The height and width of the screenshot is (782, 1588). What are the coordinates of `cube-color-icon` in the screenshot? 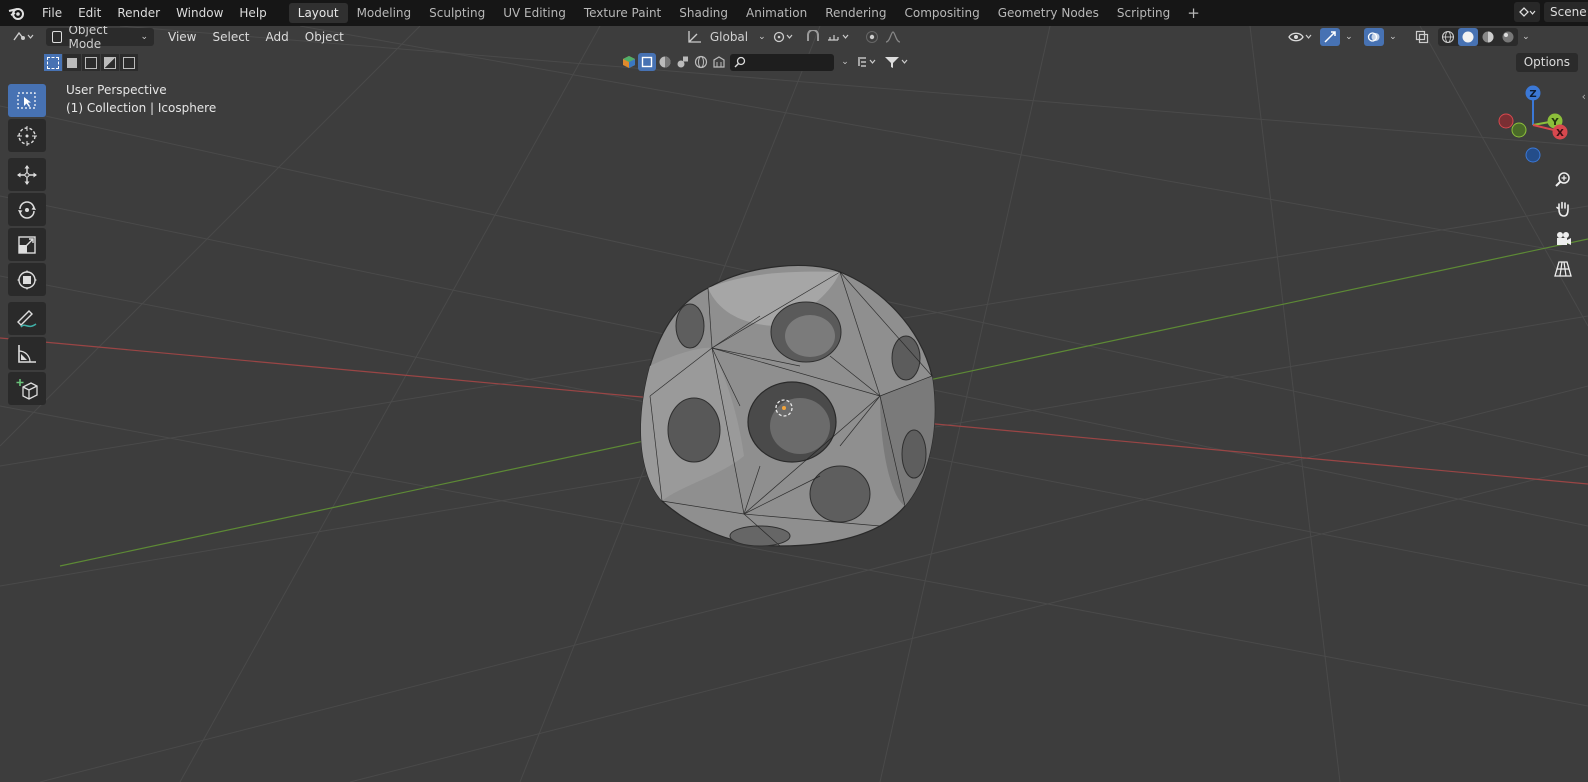 It's located at (629, 62).